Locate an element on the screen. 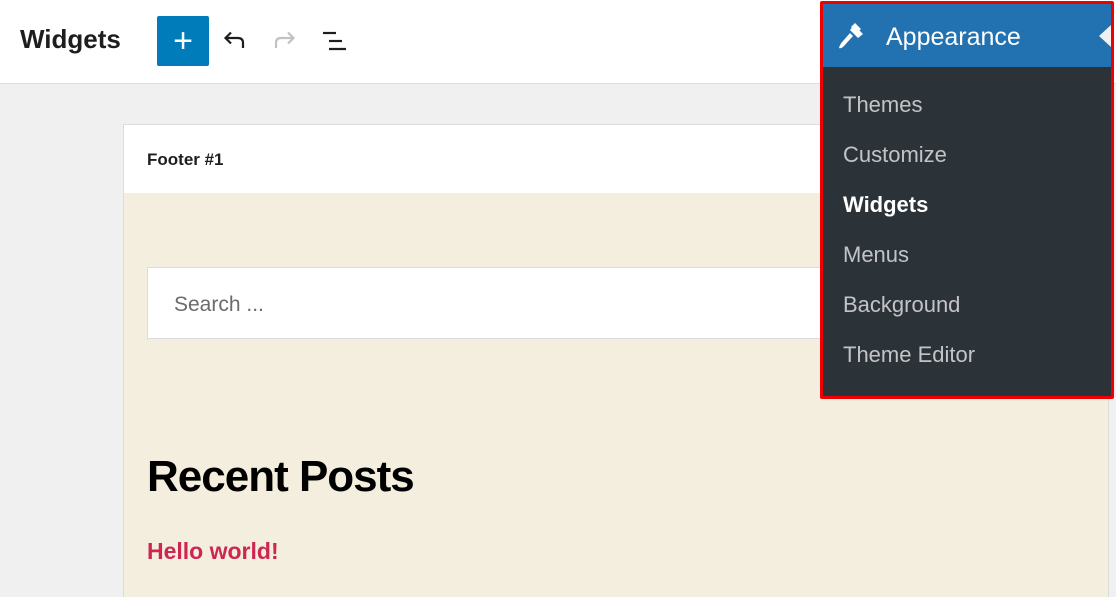  page-title: Widgets is located at coordinates (70, 39).